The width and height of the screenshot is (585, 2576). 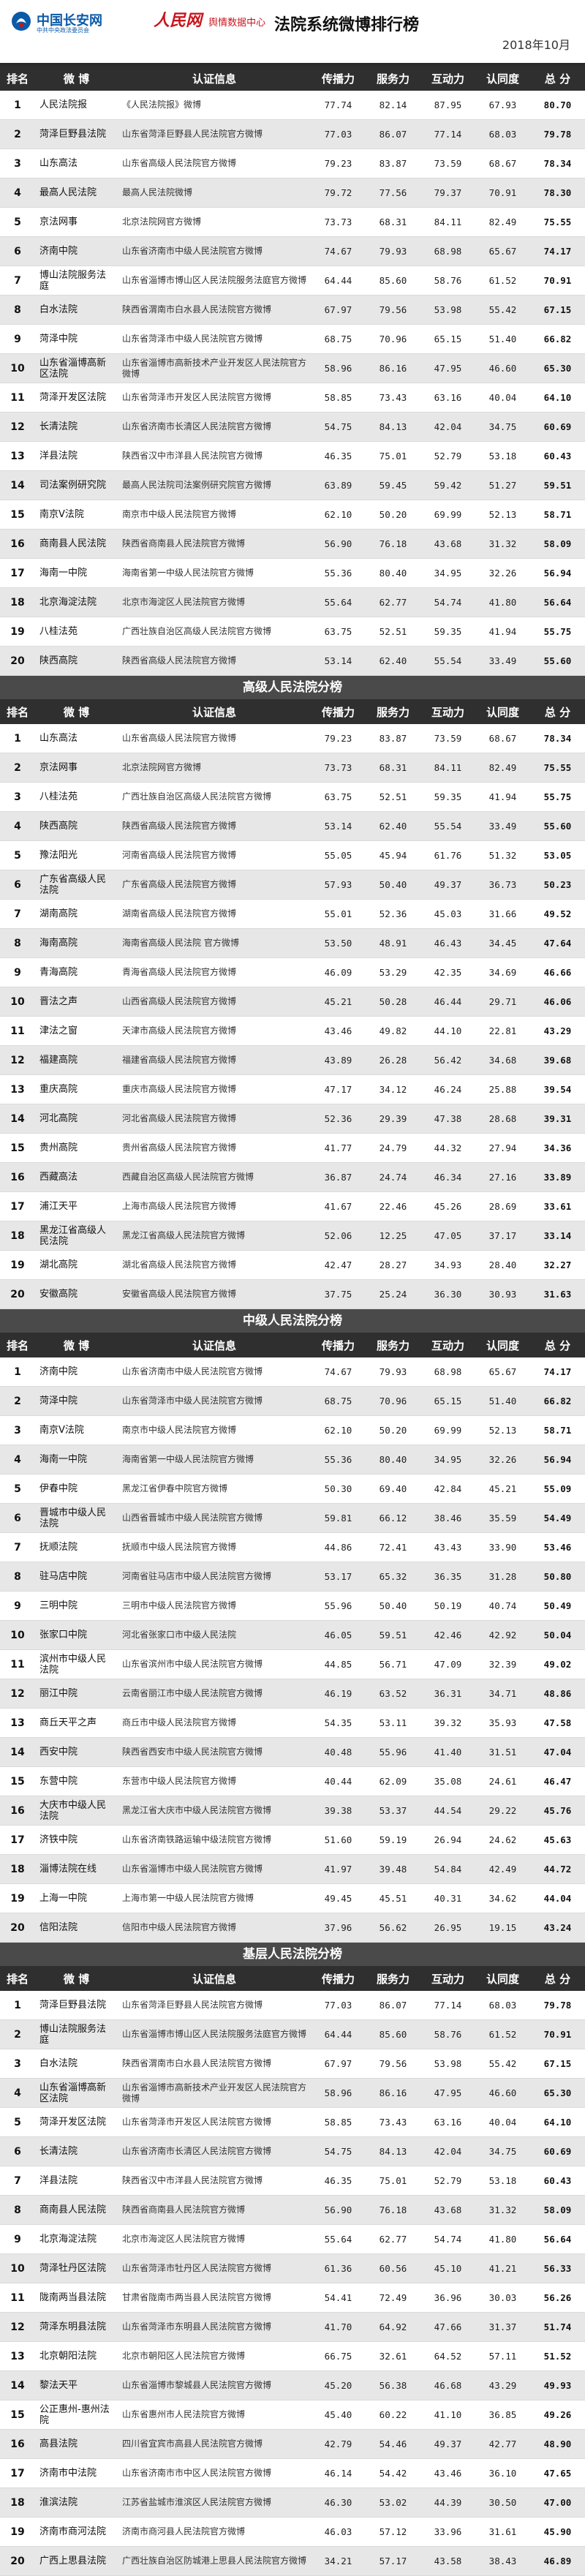 What do you see at coordinates (338, 796) in the screenshot?
I see `spread-score-cell: 63.75` at bounding box center [338, 796].